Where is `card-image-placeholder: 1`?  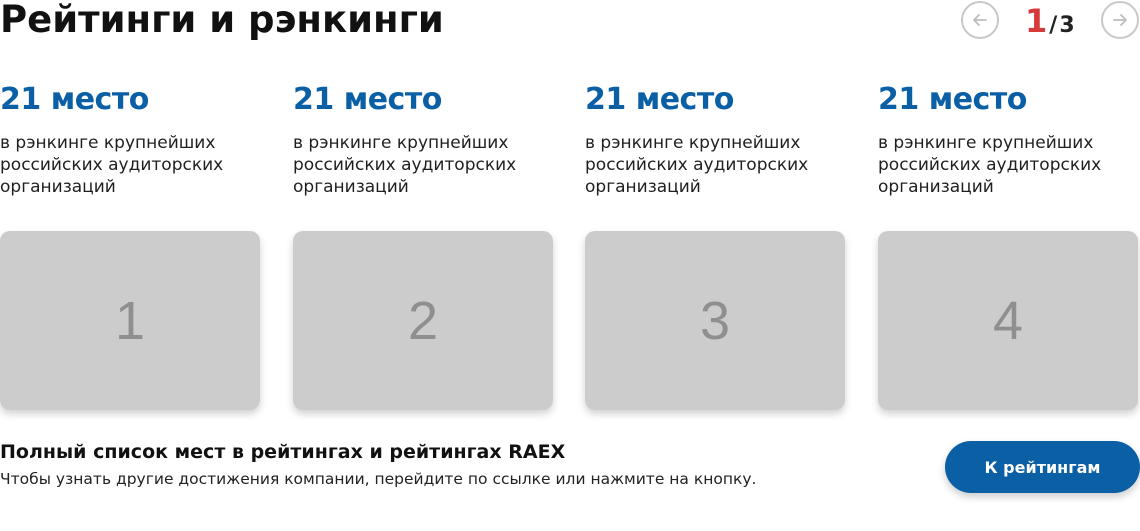
card-image-placeholder: 1 is located at coordinates (130, 320).